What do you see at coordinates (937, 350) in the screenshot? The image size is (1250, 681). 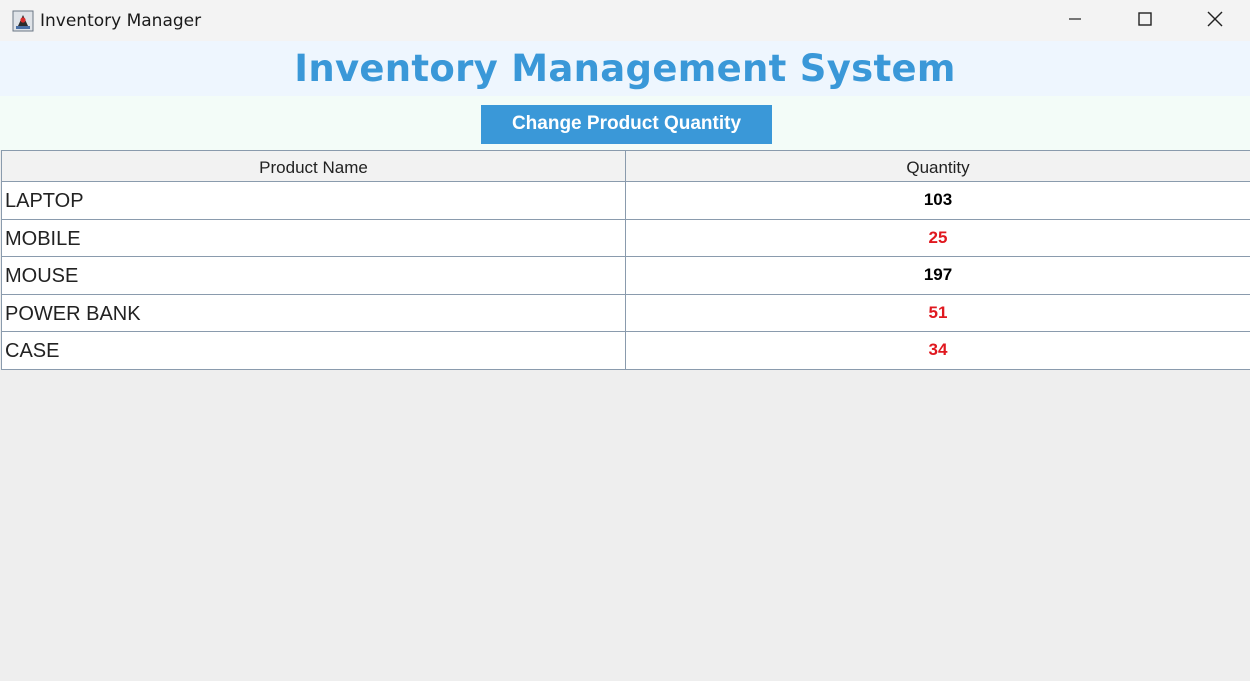 I see `quantity-cell: 34` at bounding box center [937, 350].